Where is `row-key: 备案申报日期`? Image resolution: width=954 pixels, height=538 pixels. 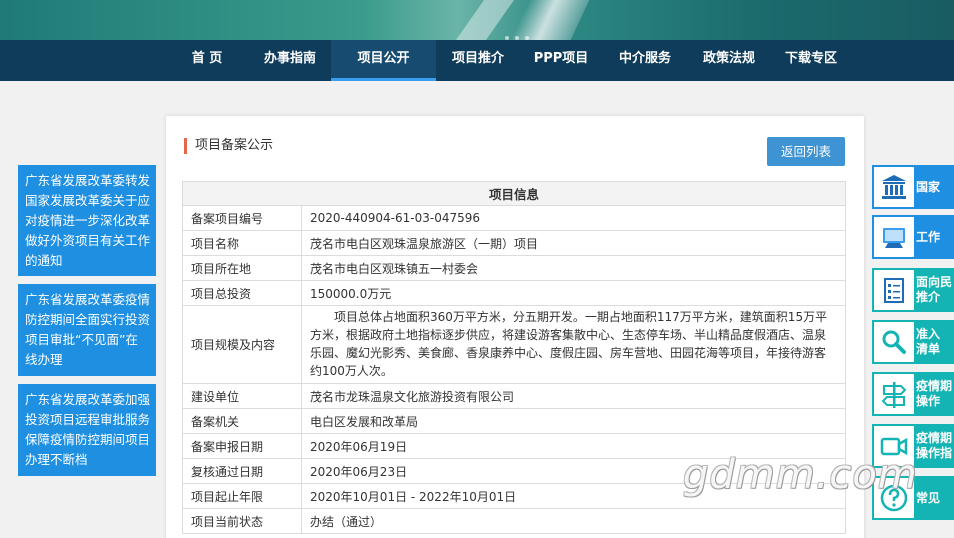 row-key: 备案申报日期 is located at coordinates (242, 446).